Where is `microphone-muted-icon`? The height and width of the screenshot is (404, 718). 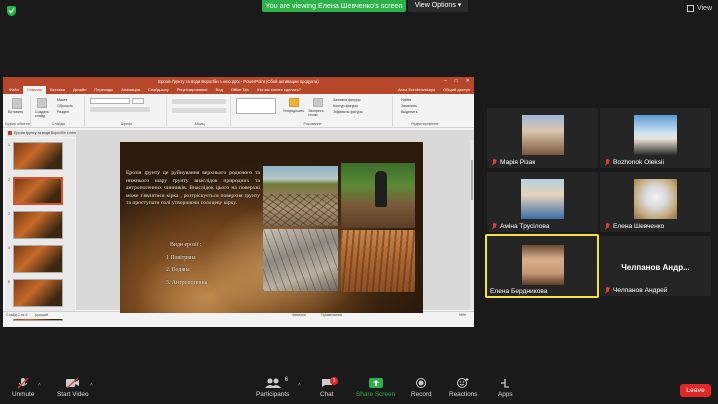 microphone-muted-icon is located at coordinates (23, 383).